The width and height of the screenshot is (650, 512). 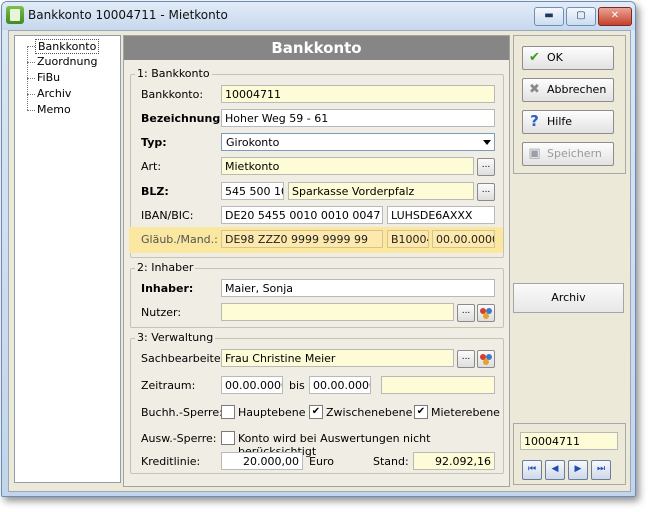 What do you see at coordinates (358, 94) in the screenshot?
I see `bankkonto-field: 10004711` at bounding box center [358, 94].